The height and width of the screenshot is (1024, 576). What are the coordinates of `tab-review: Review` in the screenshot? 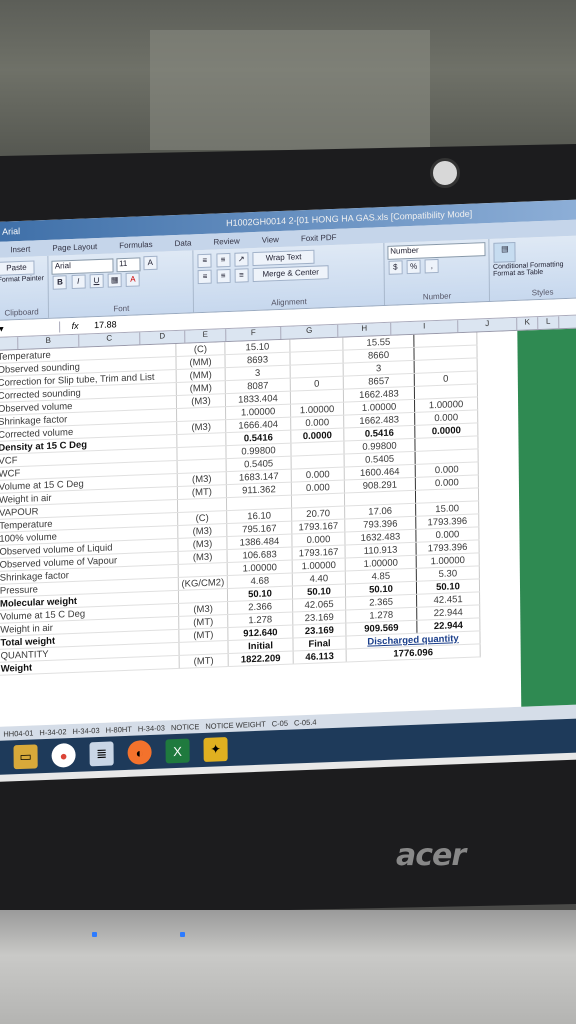 It's located at (226, 241).